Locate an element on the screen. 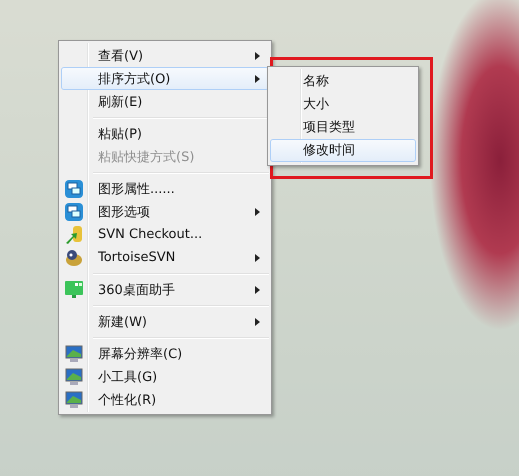  menu-item-label: 粘贴快捷方式(S) is located at coordinates (146, 157).